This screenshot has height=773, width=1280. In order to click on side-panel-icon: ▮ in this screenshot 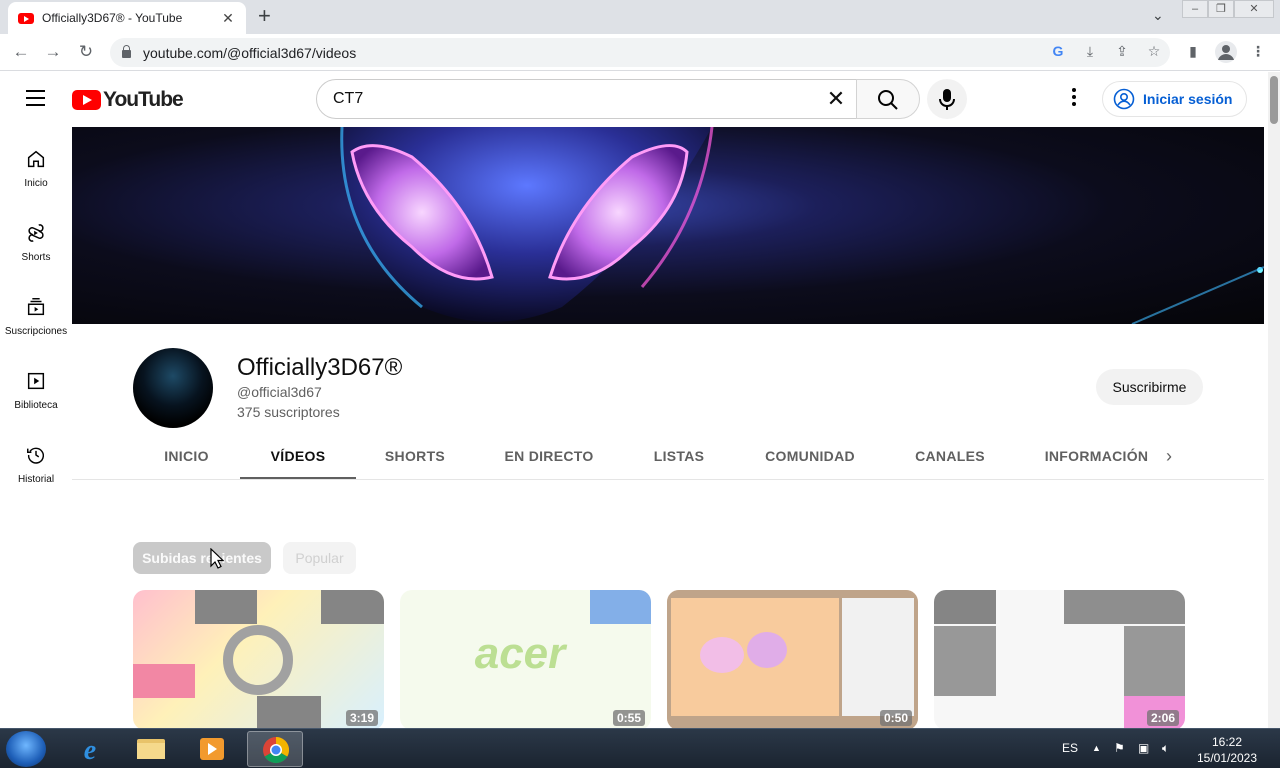, I will do `click(1193, 51)`.